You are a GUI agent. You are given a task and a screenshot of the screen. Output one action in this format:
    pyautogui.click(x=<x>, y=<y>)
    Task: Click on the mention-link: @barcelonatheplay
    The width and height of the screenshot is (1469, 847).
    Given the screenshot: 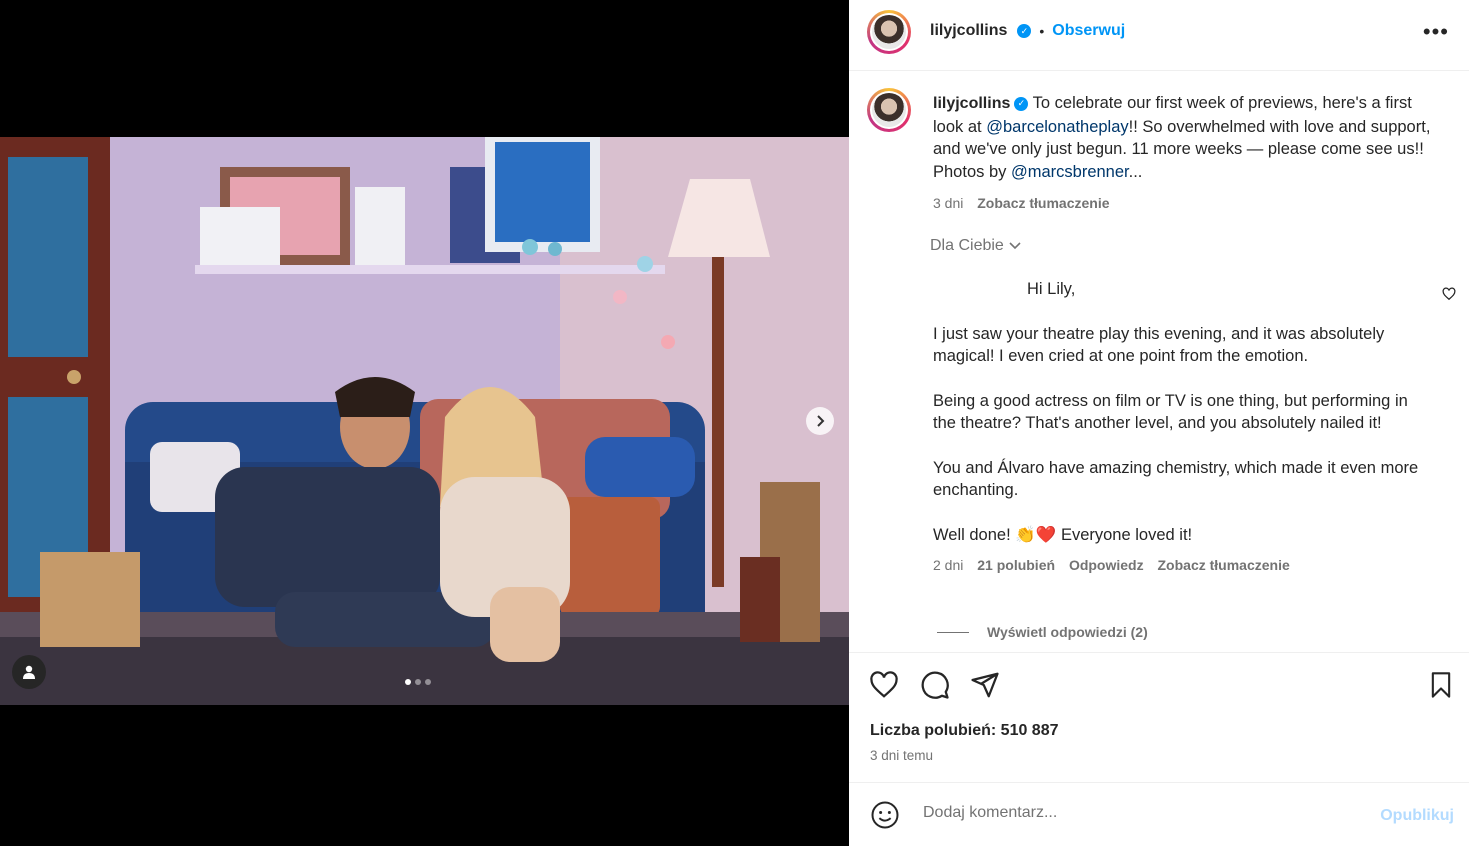 What is the action you would take?
    pyautogui.click(x=1057, y=127)
    